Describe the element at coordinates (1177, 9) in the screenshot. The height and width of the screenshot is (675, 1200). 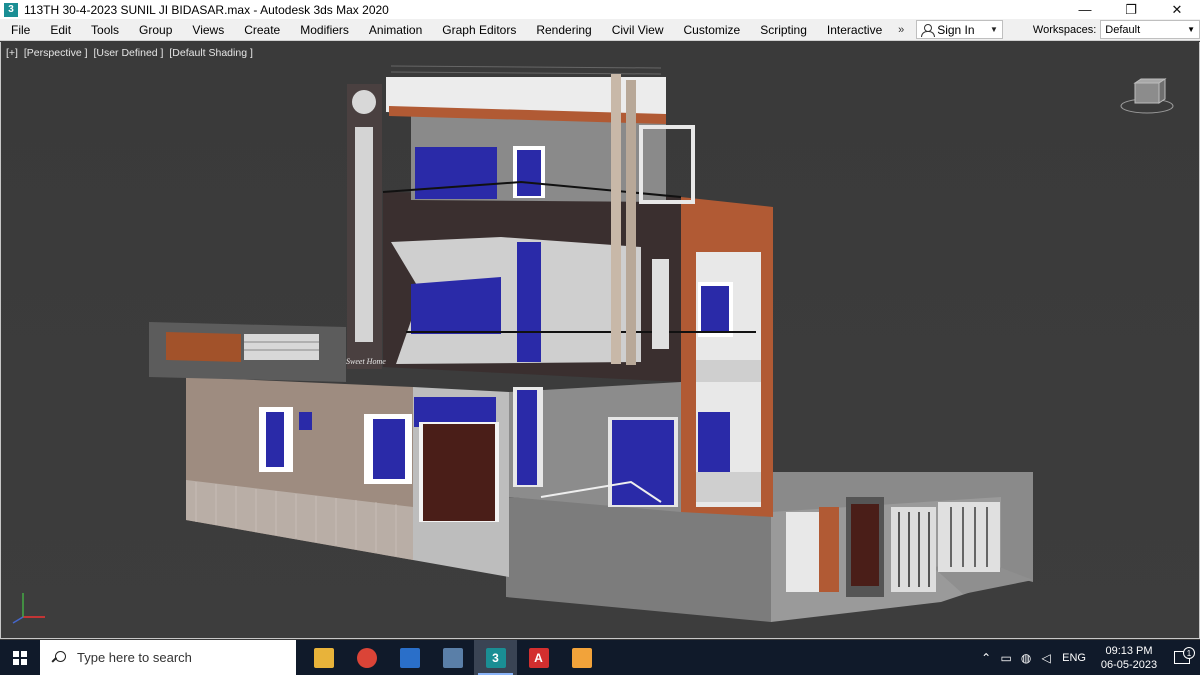
I see `close-button: ✕` at that location.